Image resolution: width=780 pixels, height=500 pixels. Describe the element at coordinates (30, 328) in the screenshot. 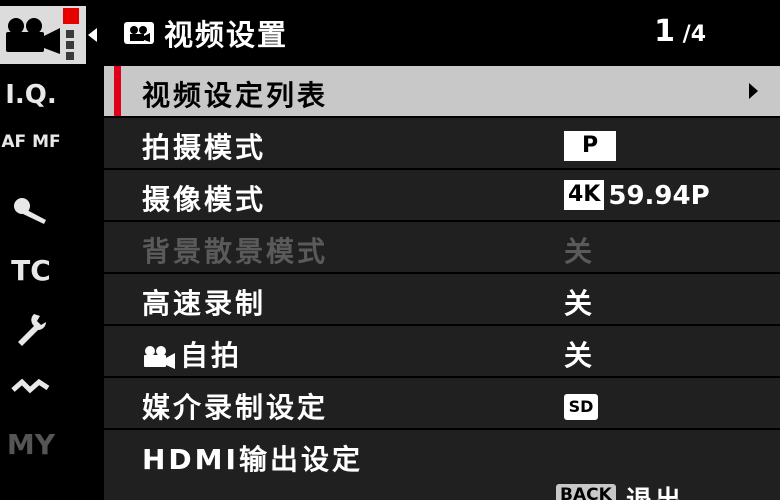

I see `wrench-icon` at that location.